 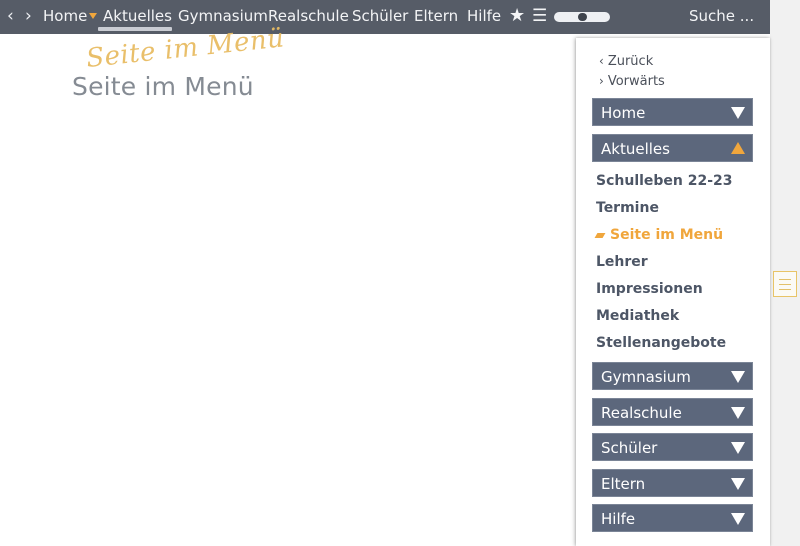 What do you see at coordinates (672, 447) in the screenshot?
I see `menu-category-schueler: Schüler` at bounding box center [672, 447].